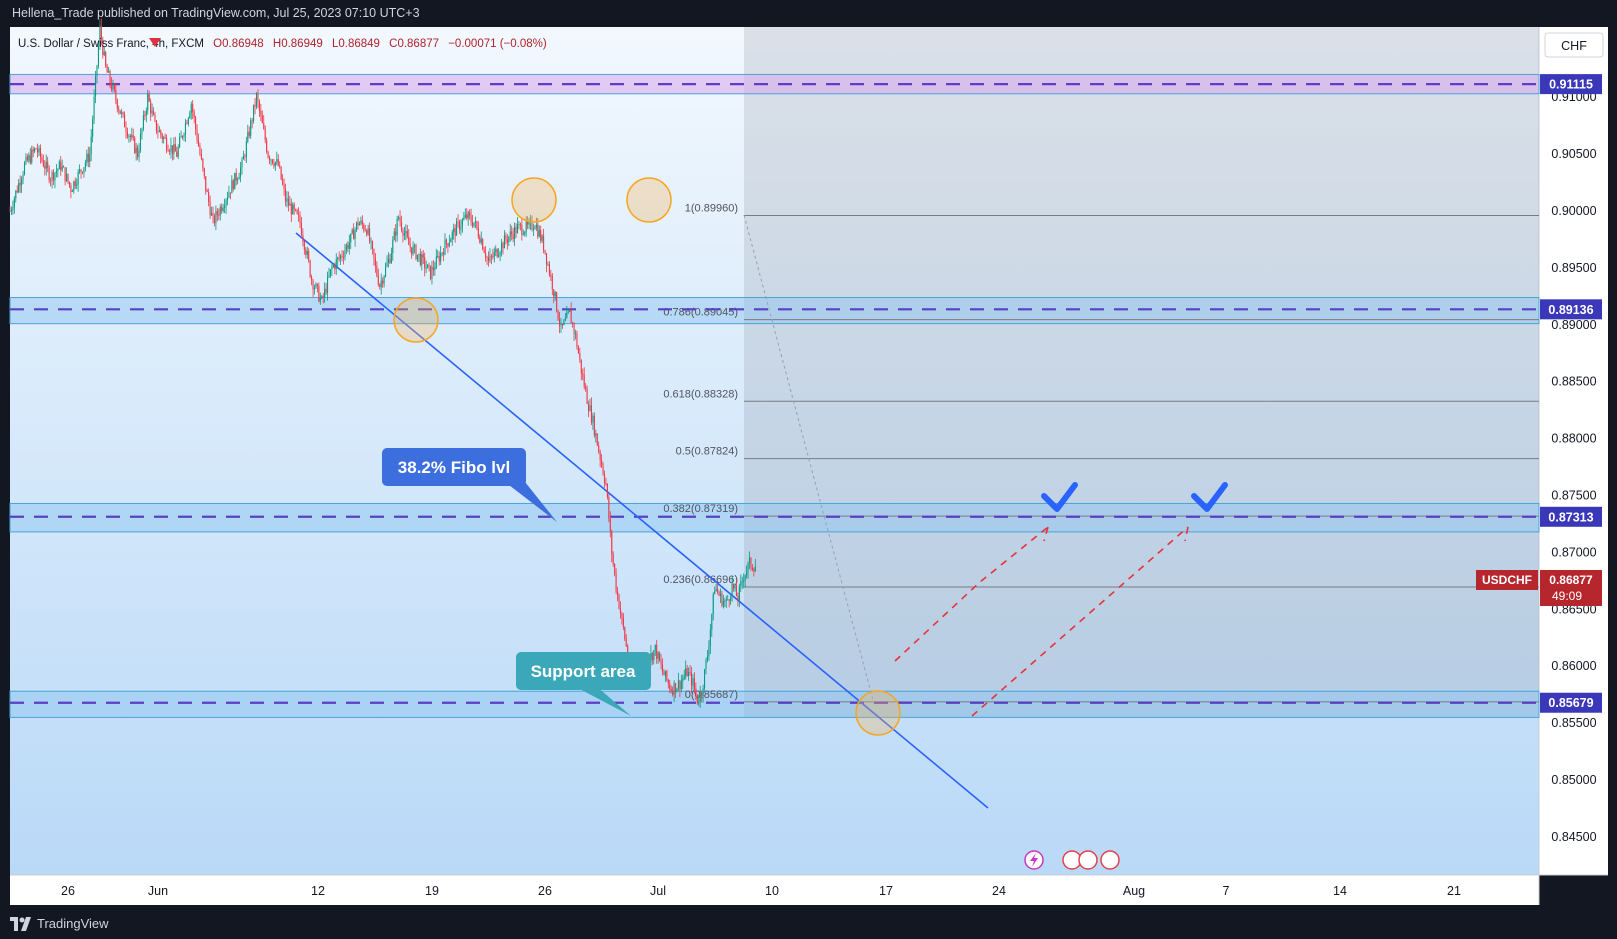  Describe the element at coordinates (1573, 439) in the screenshot. I see `price-tick-label: 0.88000` at that location.